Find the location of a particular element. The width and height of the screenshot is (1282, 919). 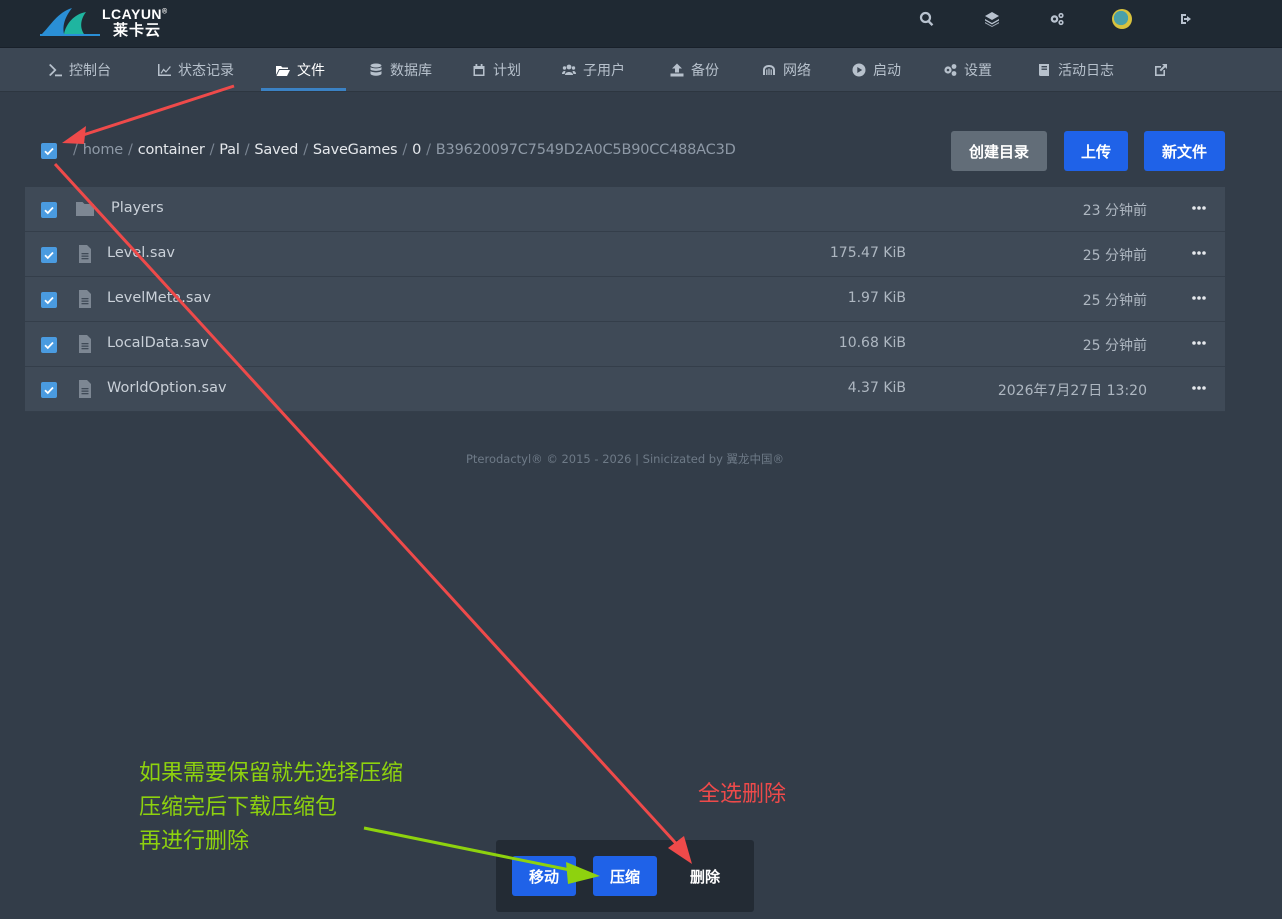

active-tab-indicator is located at coordinates (303, 89).